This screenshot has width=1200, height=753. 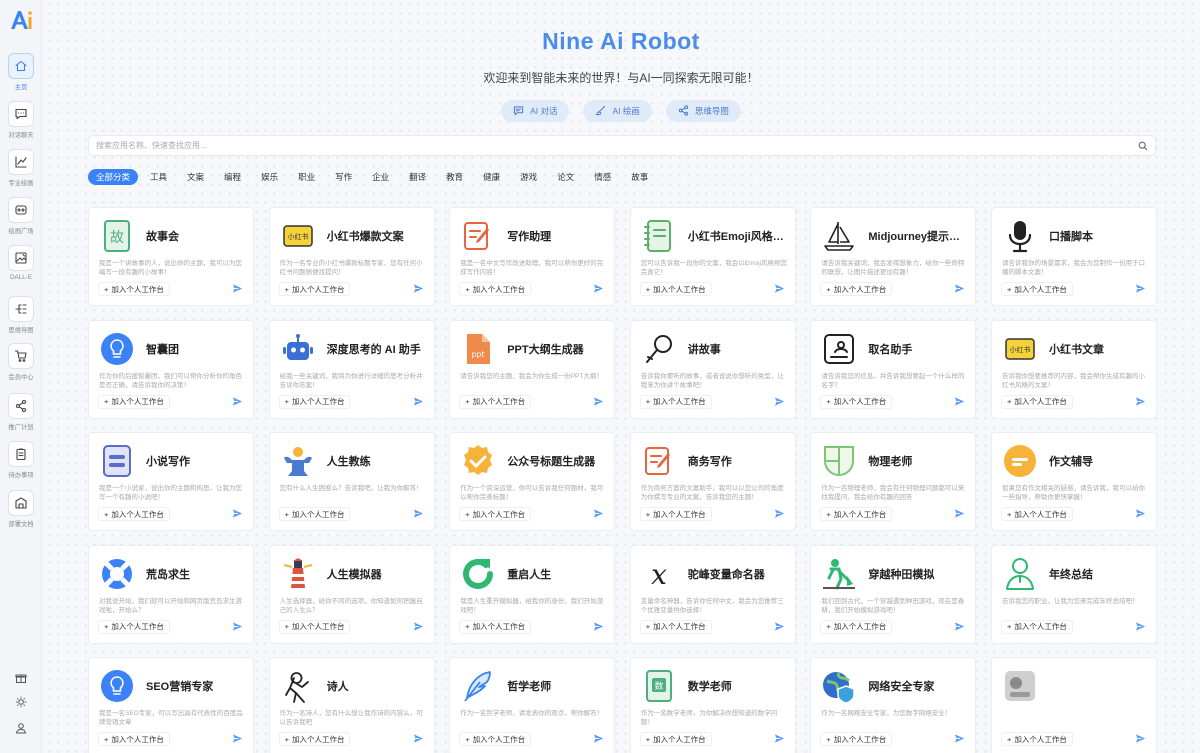 What do you see at coordinates (21, 365) in the screenshot?
I see `sidebar-item: 会员中心` at bounding box center [21, 365].